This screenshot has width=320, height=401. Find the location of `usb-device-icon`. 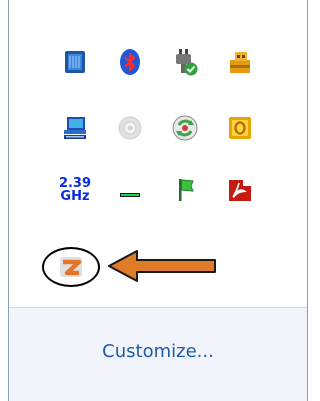

usb-device-icon is located at coordinates (240, 62).